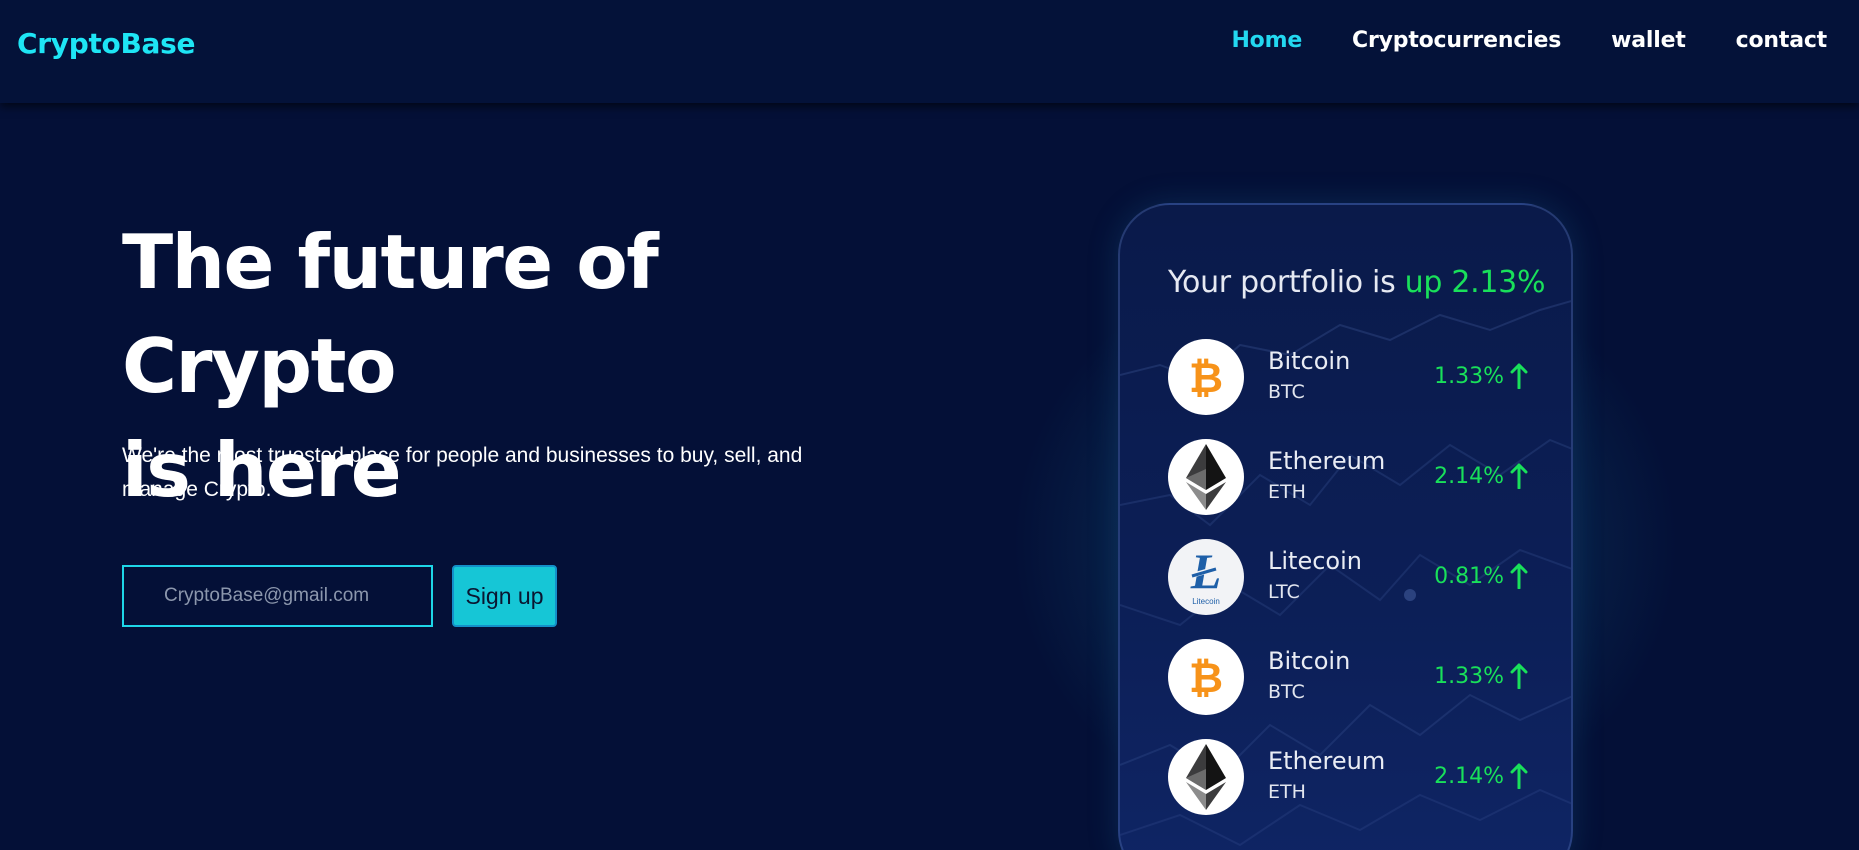 The height and width of the screenshot is (850, 1859). Describe the element at coordinates (1315, 561) in the screenshot. I see `coin-name: Litecoin` at that location.